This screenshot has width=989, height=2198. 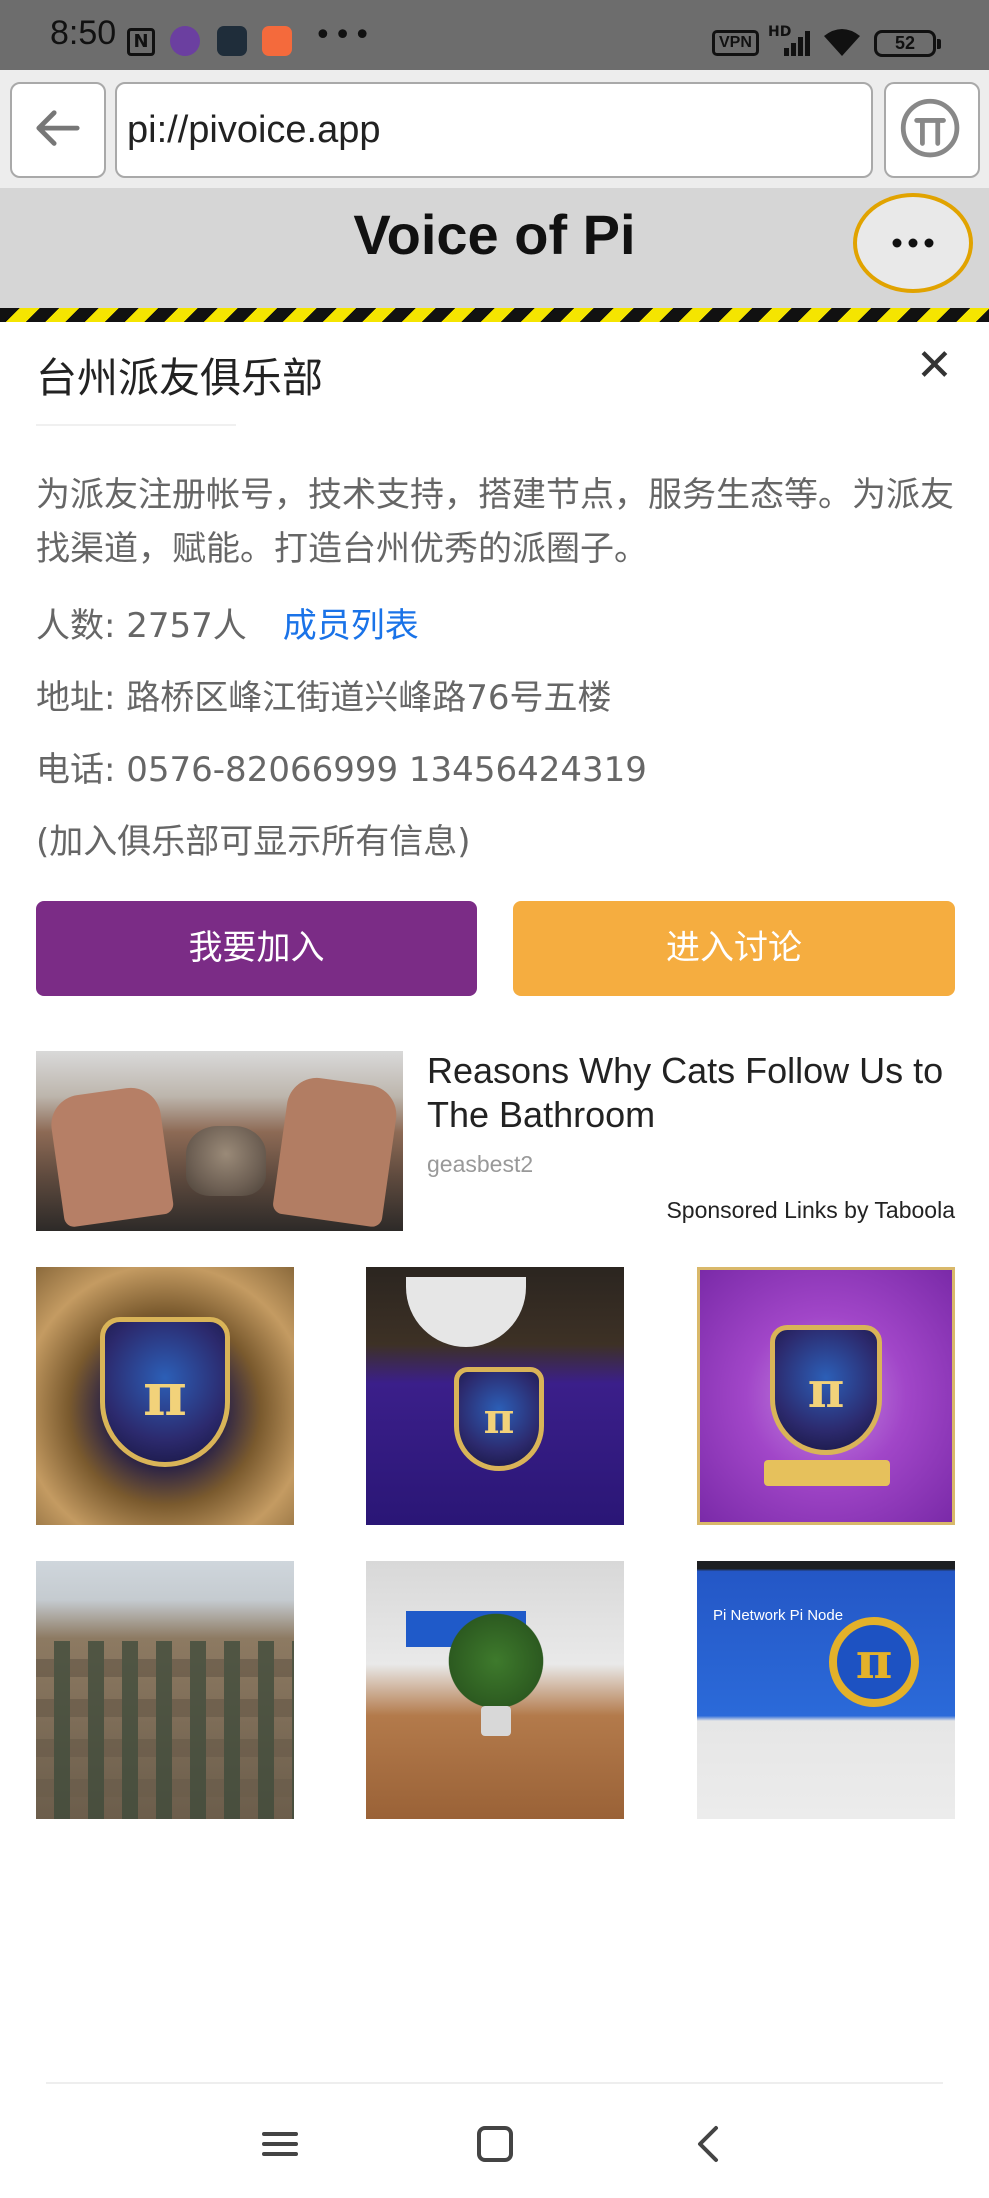 I want to click on pi-app-icon, so click(x=185, y=41).